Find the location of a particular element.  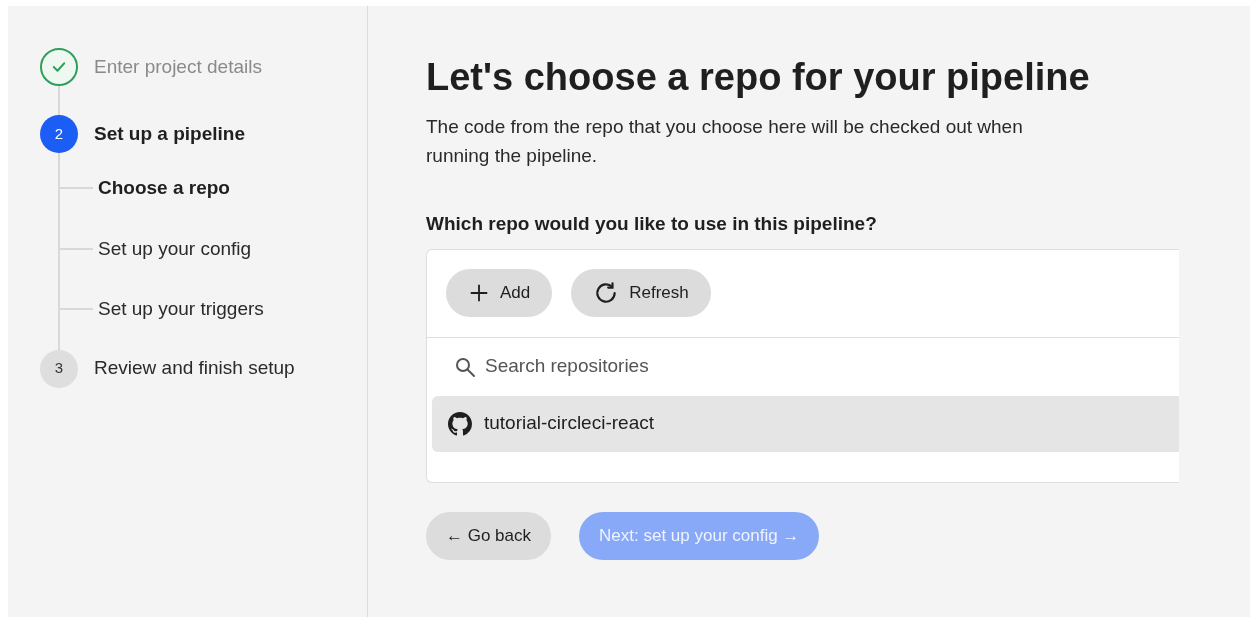

repo-name: tutorial-circleci-react is located at coordinates (569, 423).